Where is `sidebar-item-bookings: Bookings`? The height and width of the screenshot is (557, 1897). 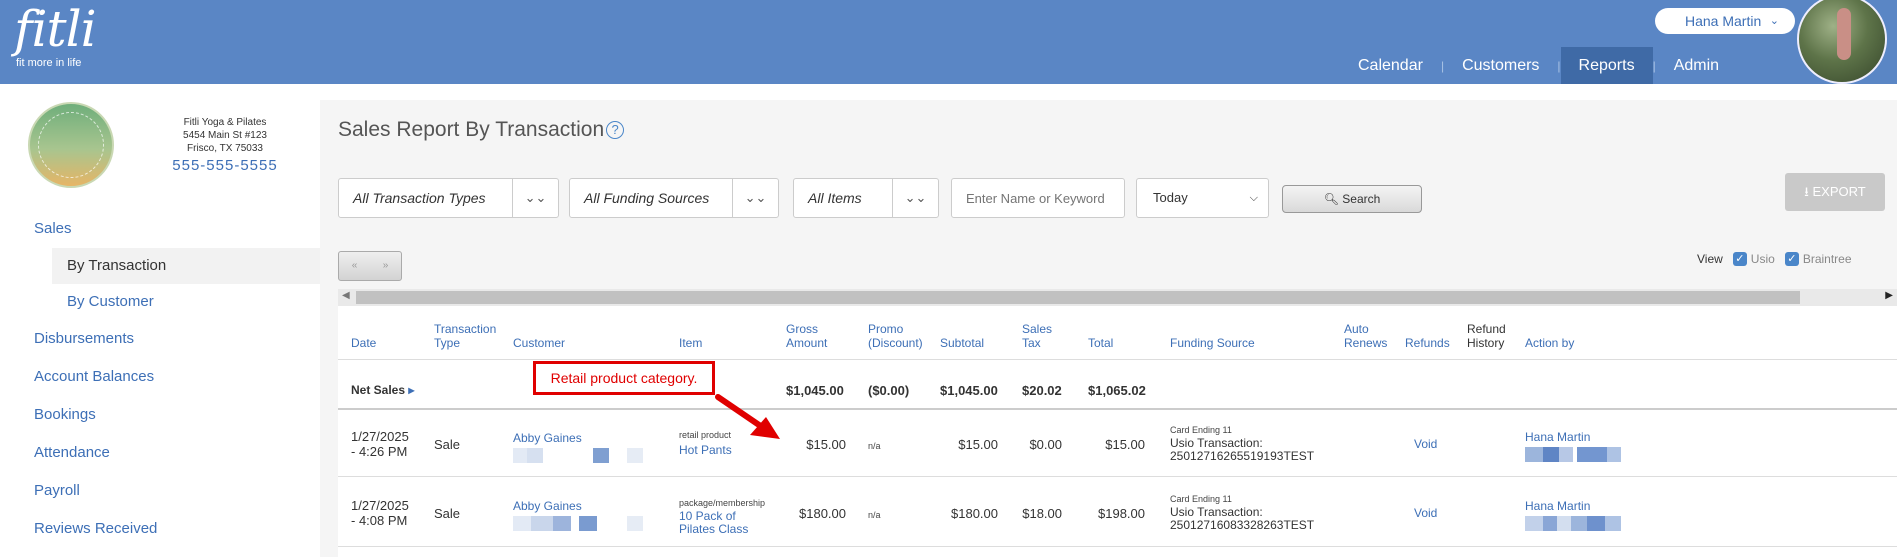 sidebar-item-bookings: Bookings is located at coordinates (160, 415).